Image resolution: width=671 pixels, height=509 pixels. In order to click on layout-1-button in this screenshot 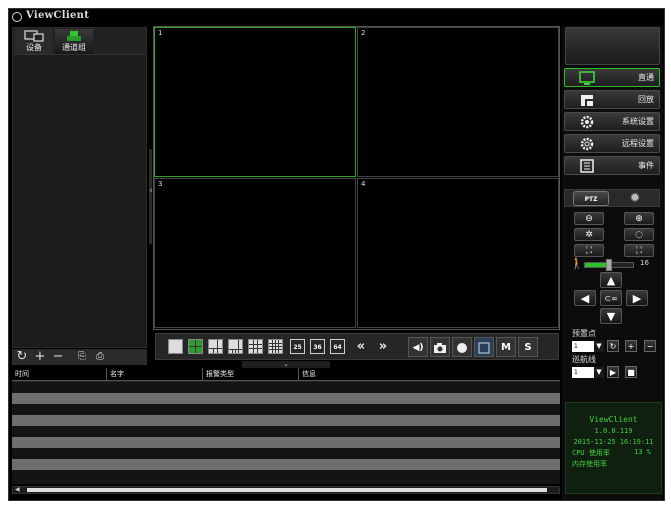, I will do `click(175, 346)`.